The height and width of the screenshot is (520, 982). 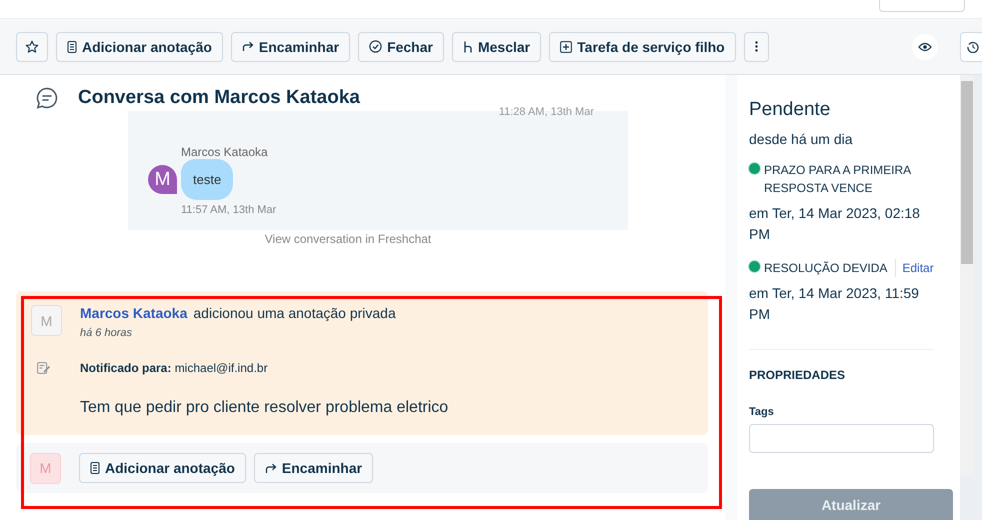 I want to click on clock-icon, so click(x=973, y=46).